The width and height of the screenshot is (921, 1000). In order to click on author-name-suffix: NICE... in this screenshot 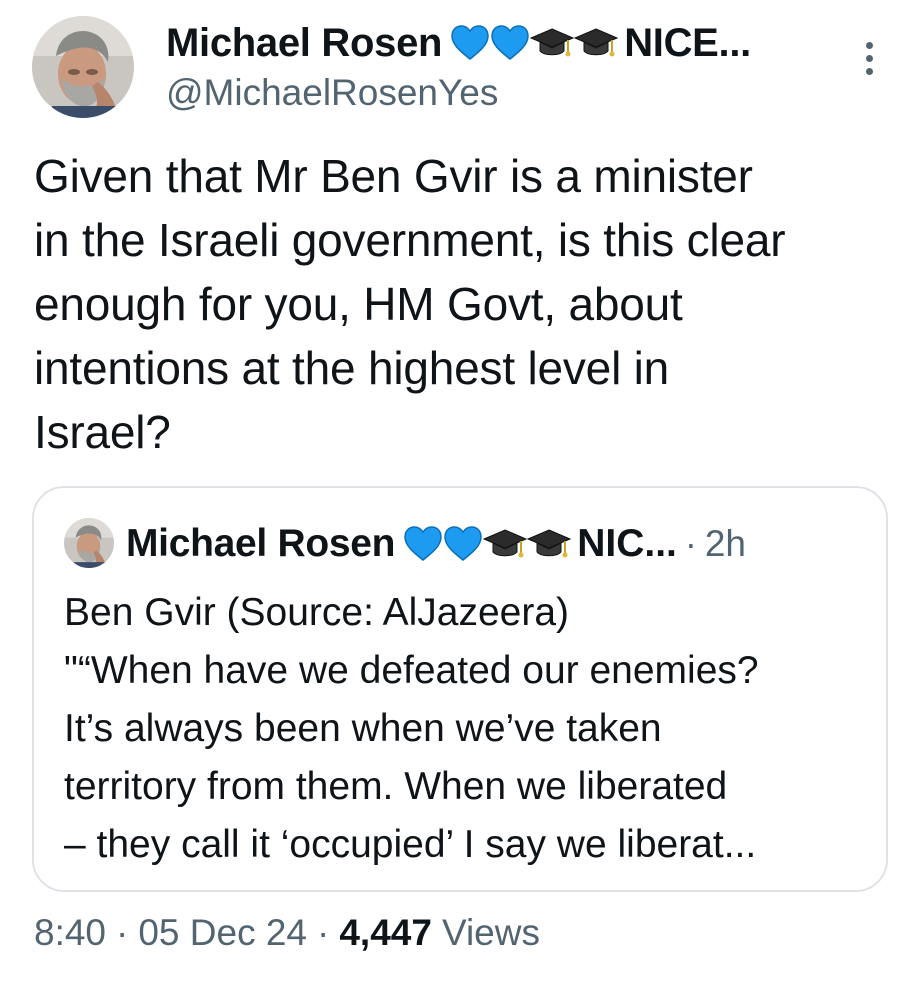, I will do `click(687, 42)`.